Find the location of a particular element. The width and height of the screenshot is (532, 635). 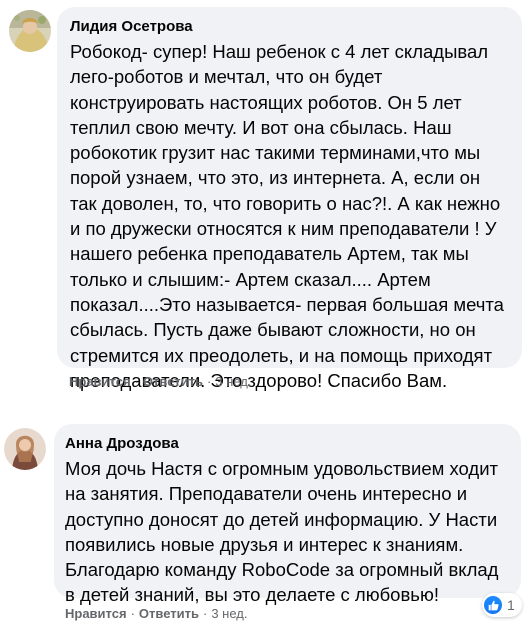

thumbs-up-icon is located at coordinates (493, 605).